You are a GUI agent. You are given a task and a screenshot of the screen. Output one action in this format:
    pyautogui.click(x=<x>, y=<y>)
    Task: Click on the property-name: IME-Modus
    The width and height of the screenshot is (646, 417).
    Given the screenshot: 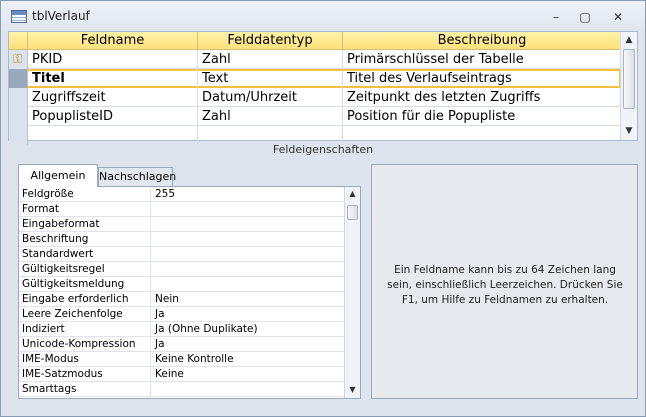 What is the action you would take?
    pyautogui.click(x=85, y=359)
    